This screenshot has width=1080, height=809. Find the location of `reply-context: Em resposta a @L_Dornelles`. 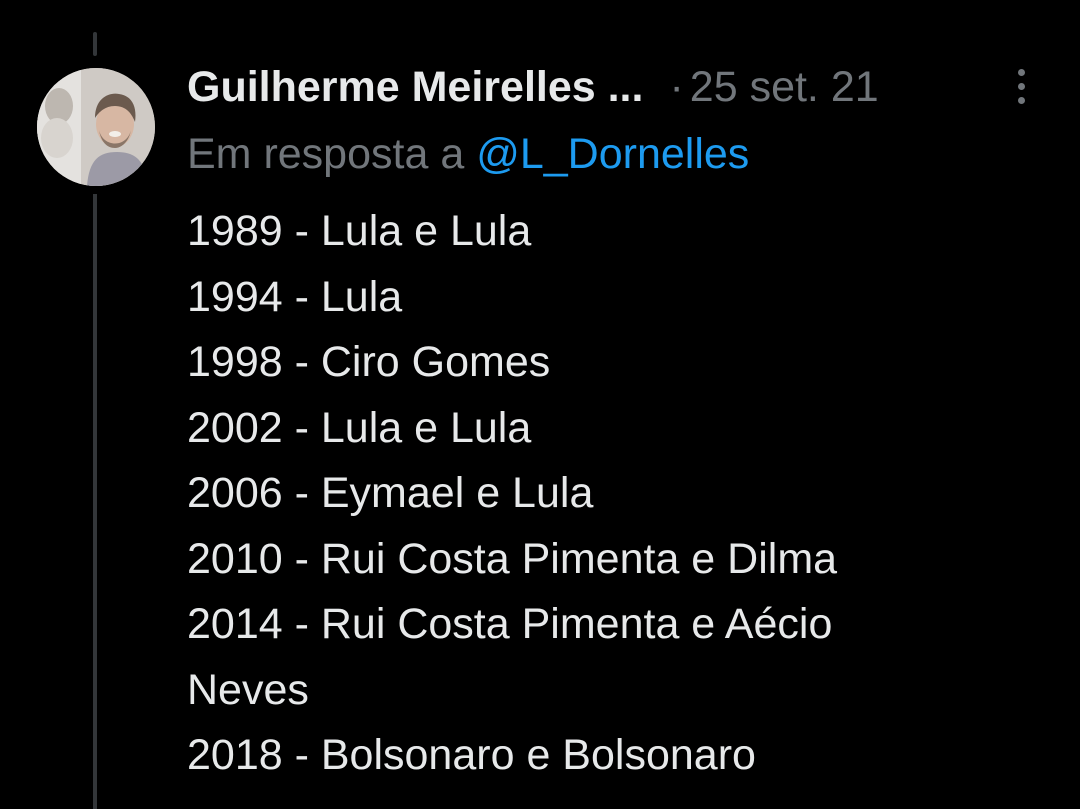

reply-context: Em resposta a @L_Dornelles is located at coordinates (468, 154).